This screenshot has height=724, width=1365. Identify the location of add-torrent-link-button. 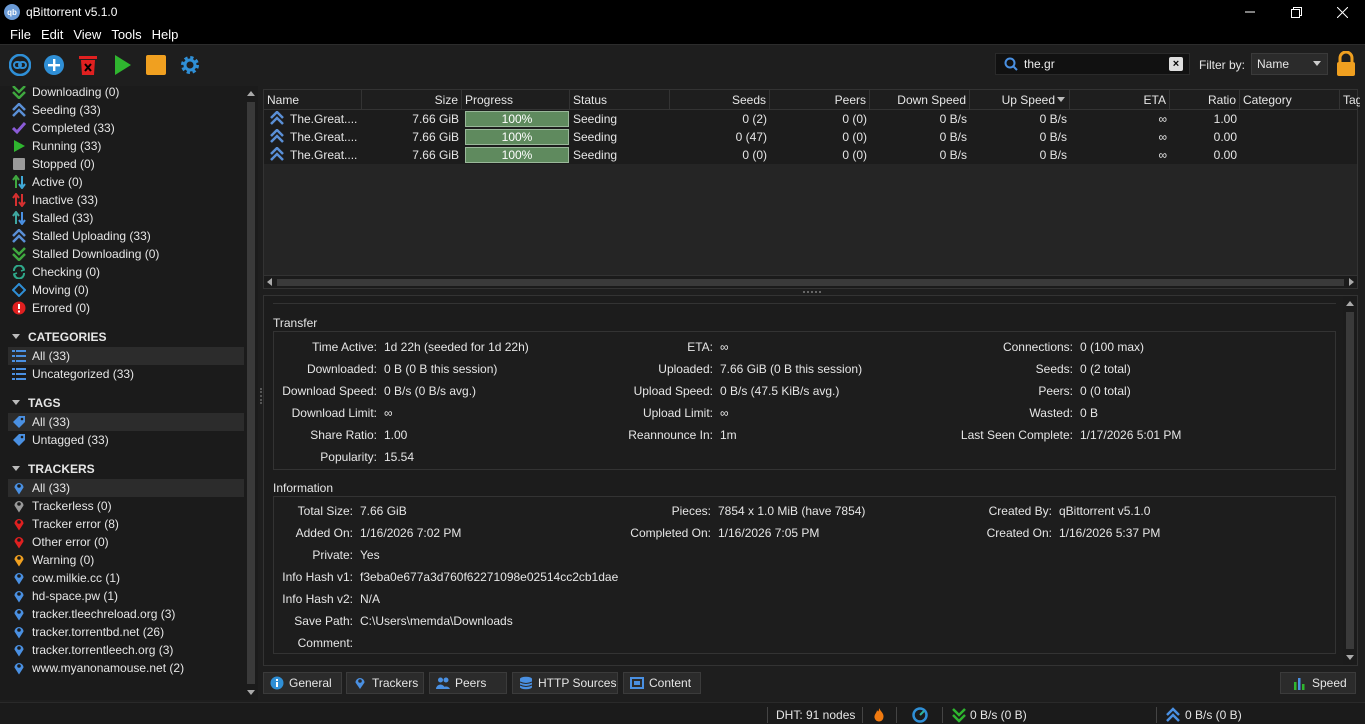
(20, 65).